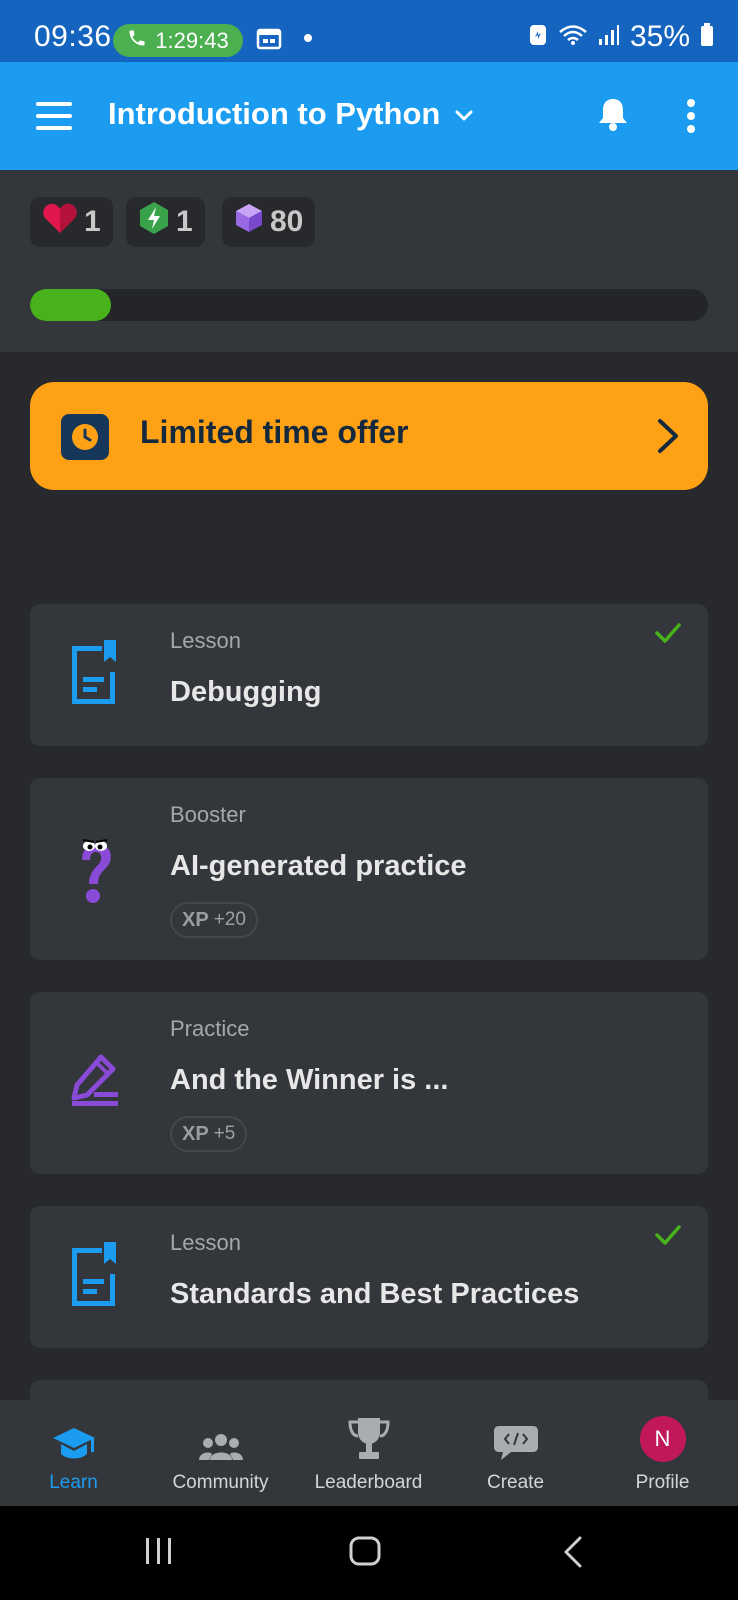  Describe the element at coordinates (369, 1390) in the screenshot. I see `list-item` at that location.